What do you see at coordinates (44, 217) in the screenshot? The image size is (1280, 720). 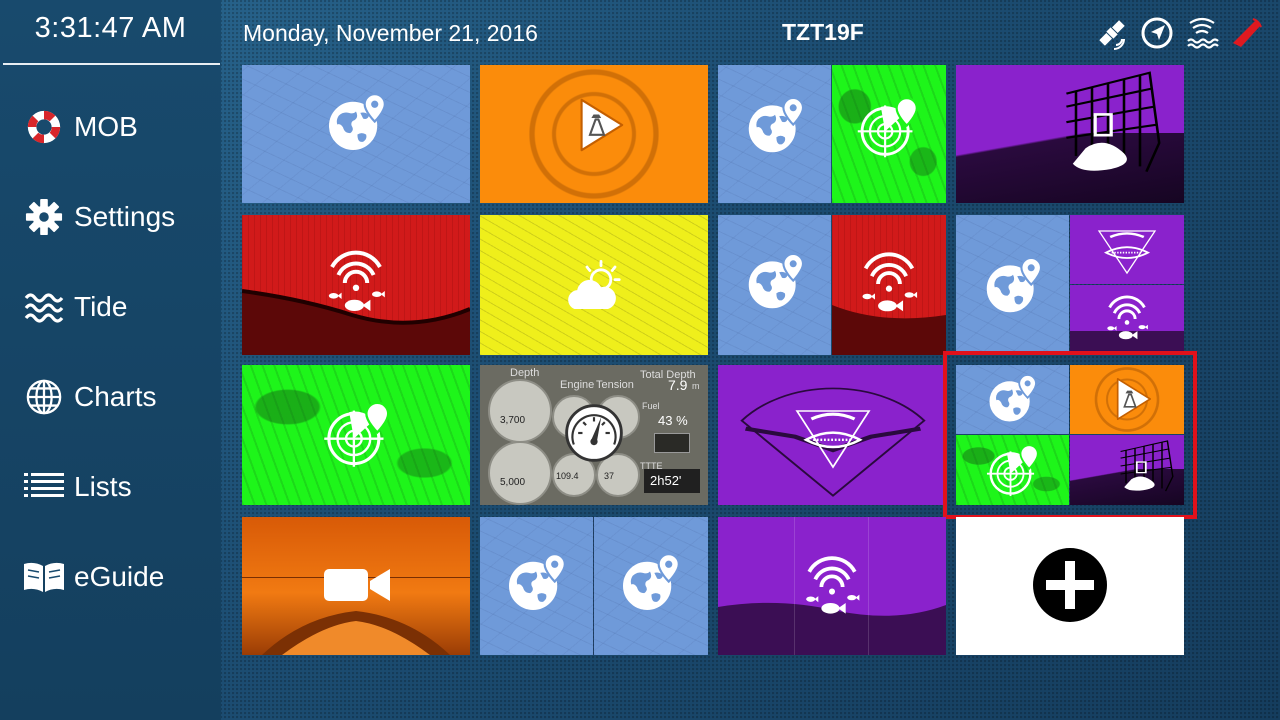 I see `gear-icon` at bounding box center [44, 217].